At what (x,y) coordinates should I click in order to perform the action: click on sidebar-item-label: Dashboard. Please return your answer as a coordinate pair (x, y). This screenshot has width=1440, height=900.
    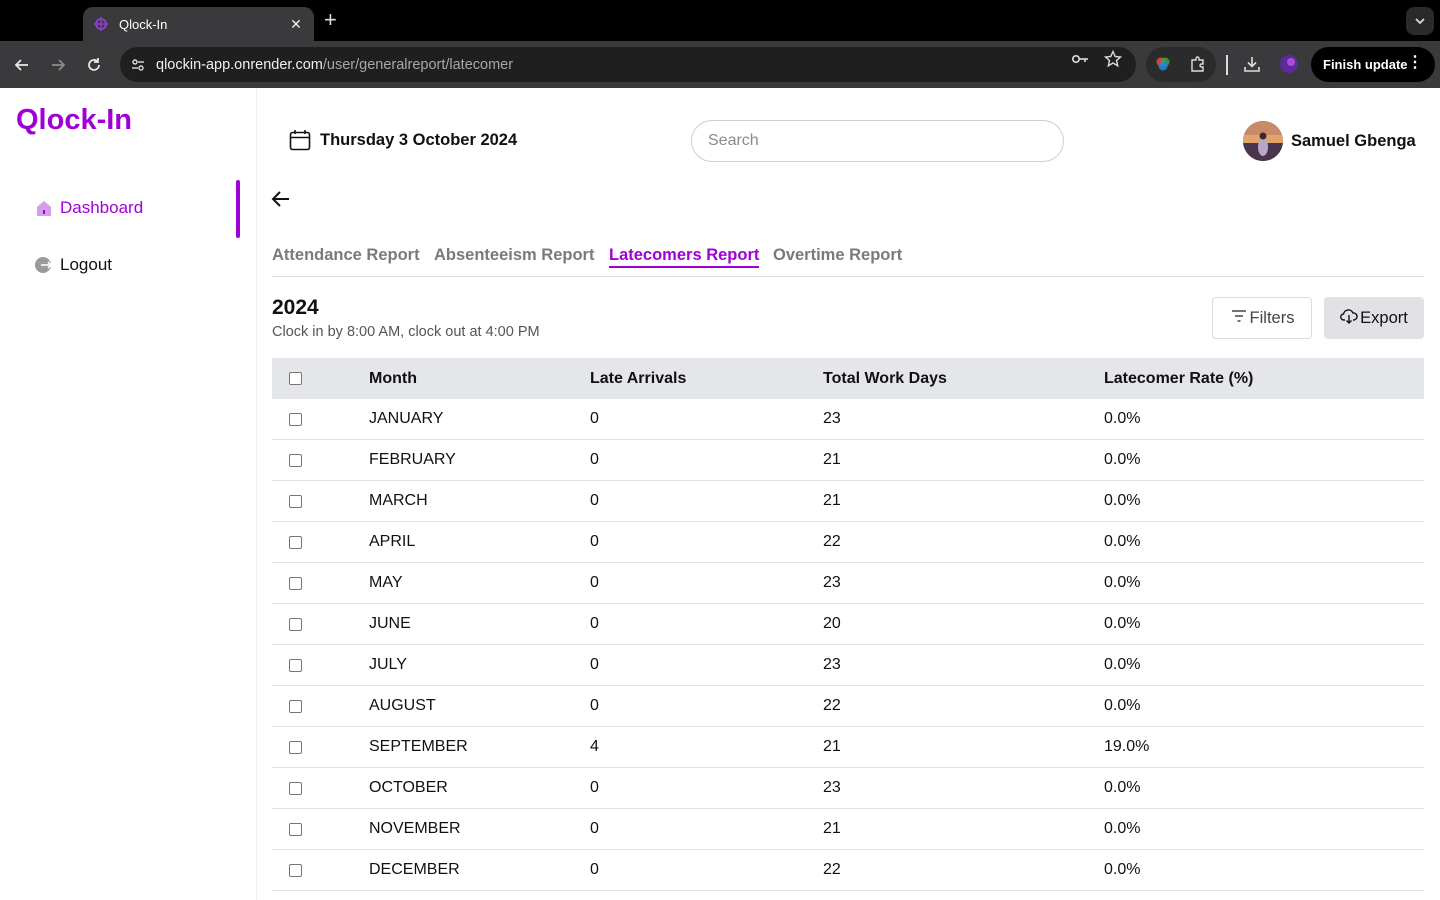
    Looking at the image, I should click on (102, 207).